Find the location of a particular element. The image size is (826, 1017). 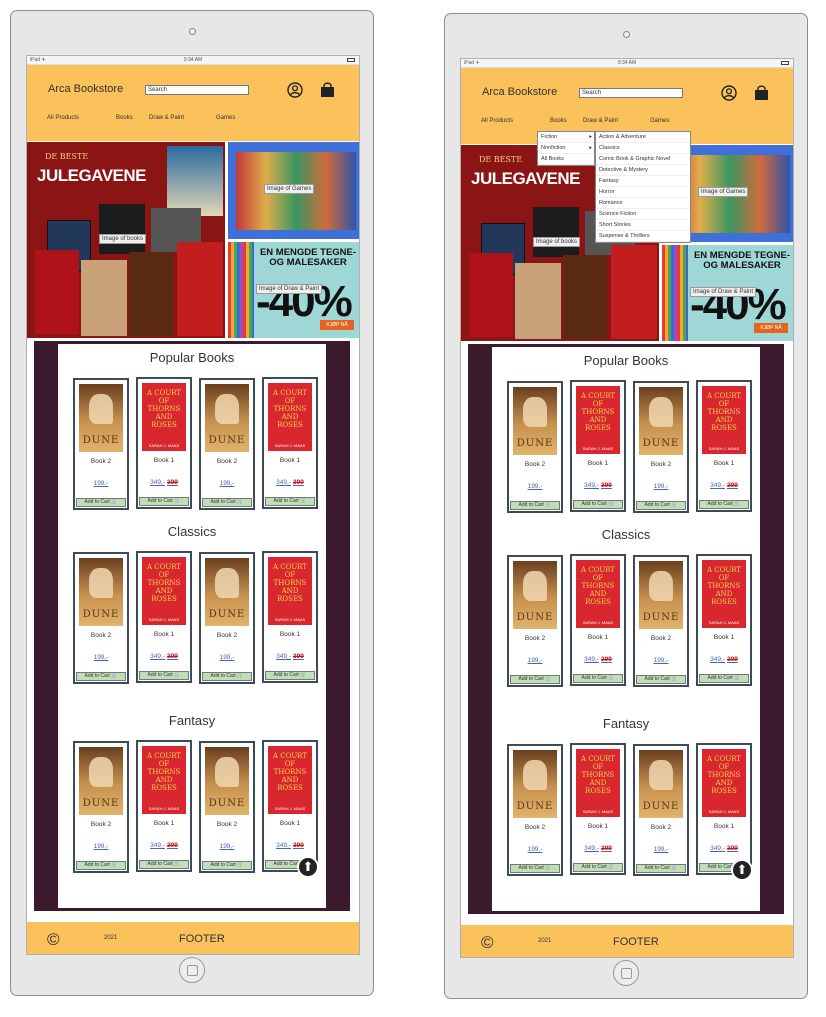

submenu-item: Fantasy is located at coordinates (643, 181).